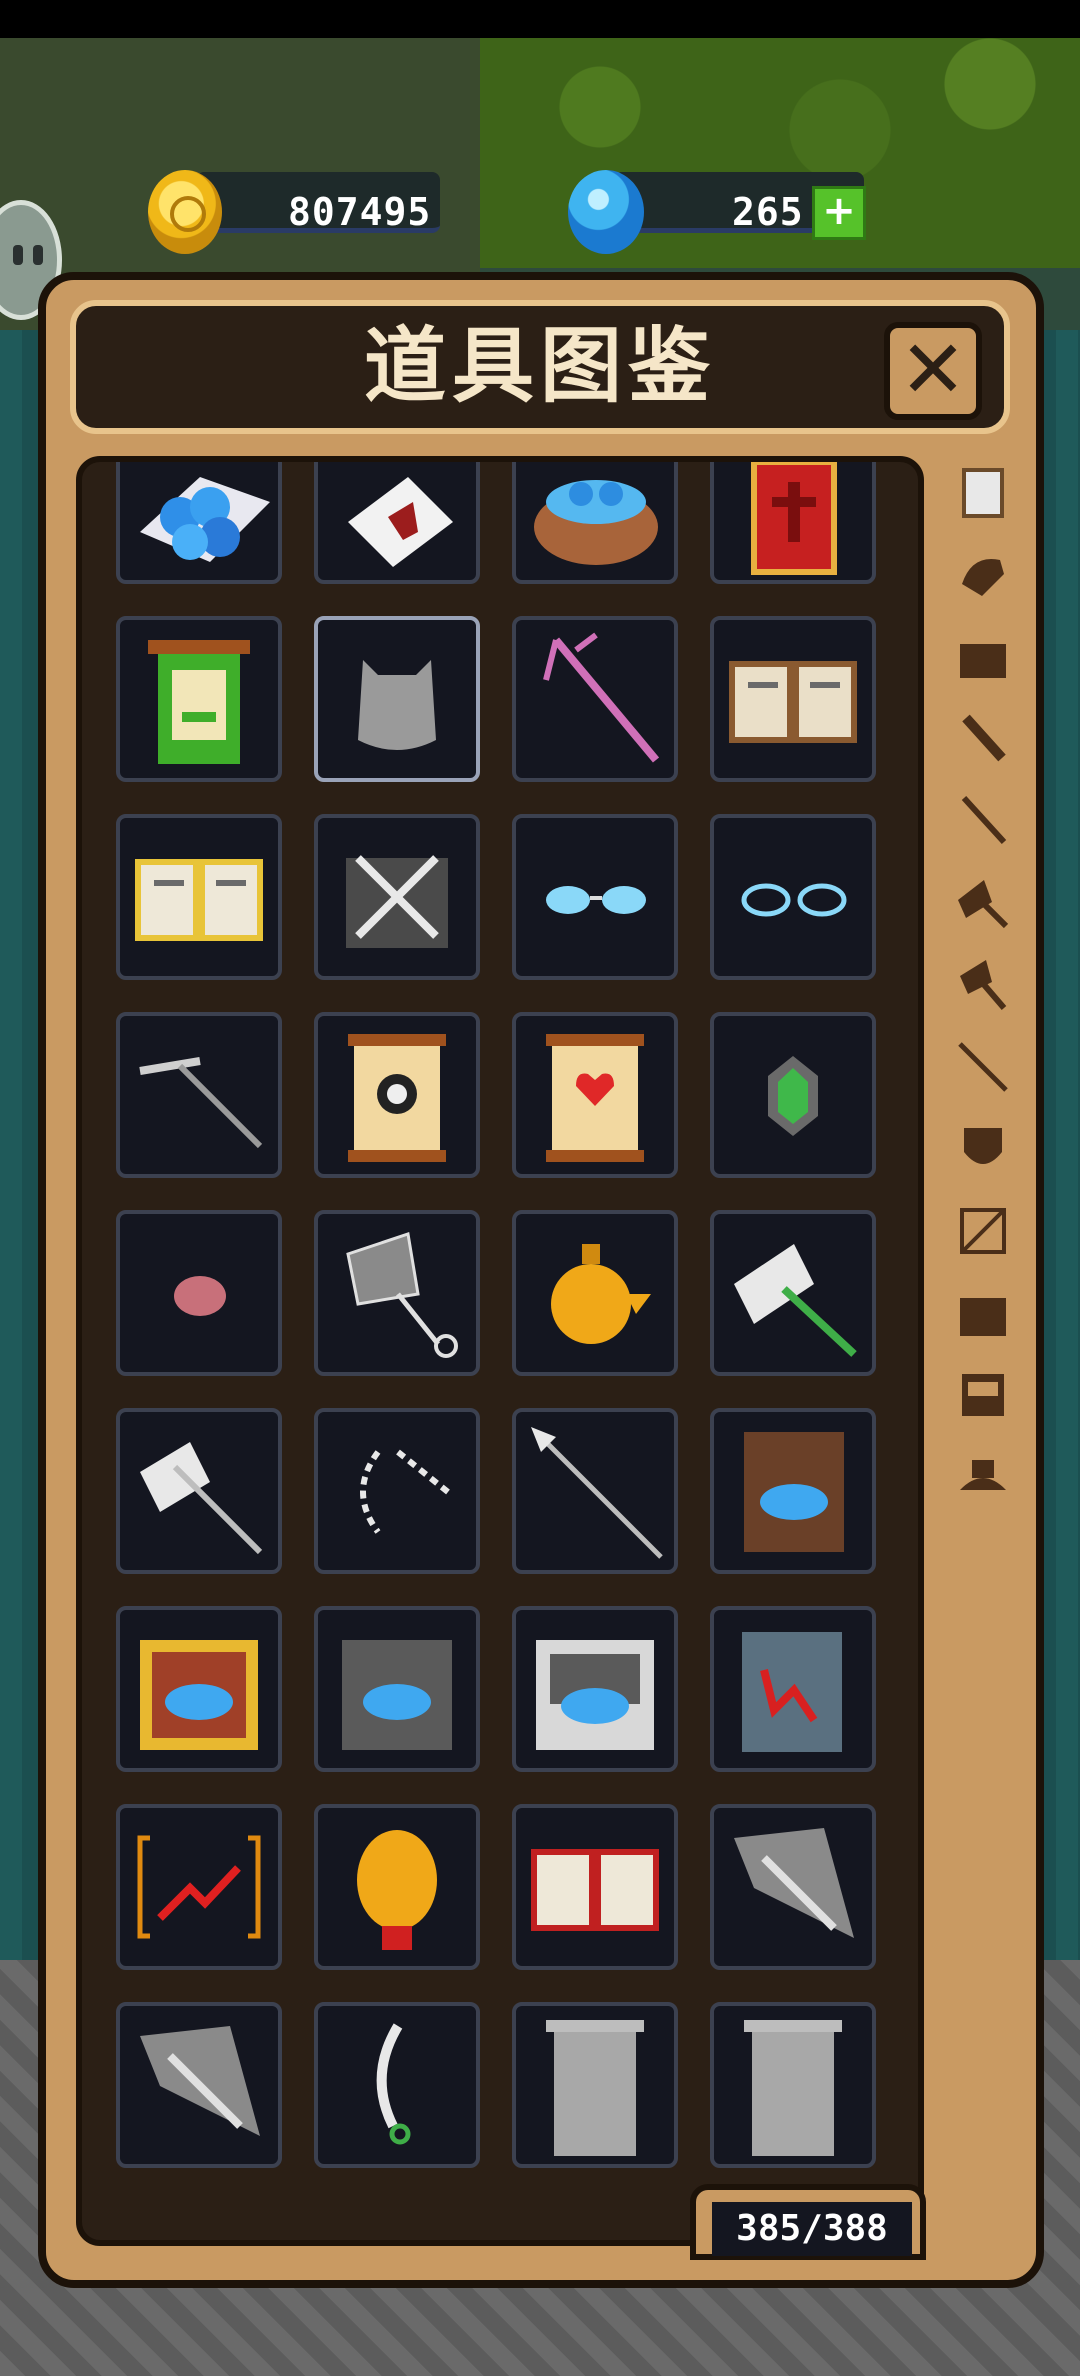 The width and height of the screenshot is (1080, 2376). I want to click on sword-icon, so click(983, 739).